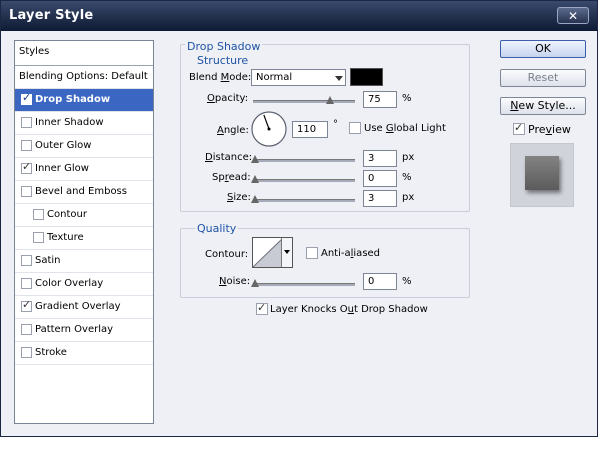 The image size is (600, 459). I want to click on style-item: Color Overlay, so click(84, 284).